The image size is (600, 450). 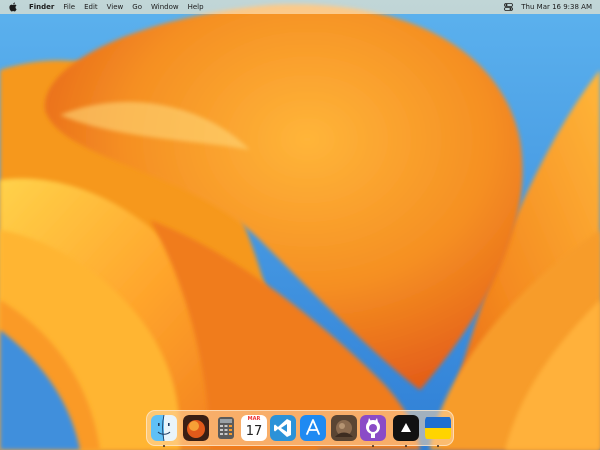 I want to click on wallpaper-app-icon, so click(x=196, y=428).